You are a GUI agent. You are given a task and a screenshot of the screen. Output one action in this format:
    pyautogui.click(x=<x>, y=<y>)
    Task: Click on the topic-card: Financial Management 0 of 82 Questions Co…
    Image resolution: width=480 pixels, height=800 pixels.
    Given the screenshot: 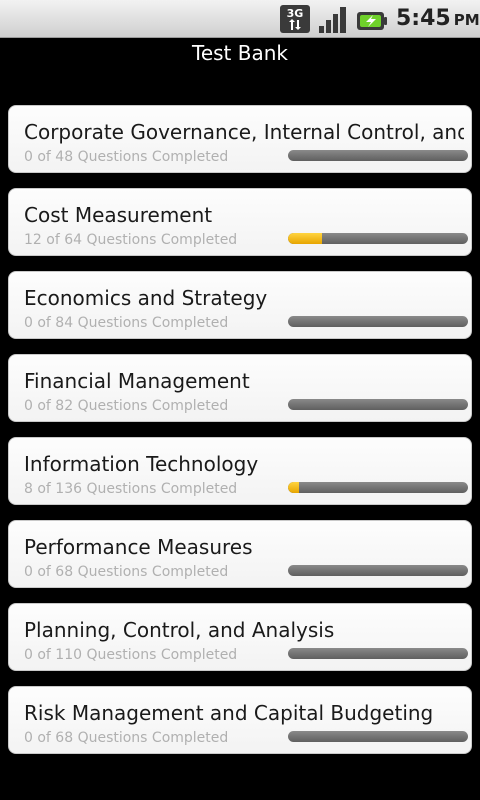 What is the action you would take?
    pyautogui.click(x=240, y=388)
    